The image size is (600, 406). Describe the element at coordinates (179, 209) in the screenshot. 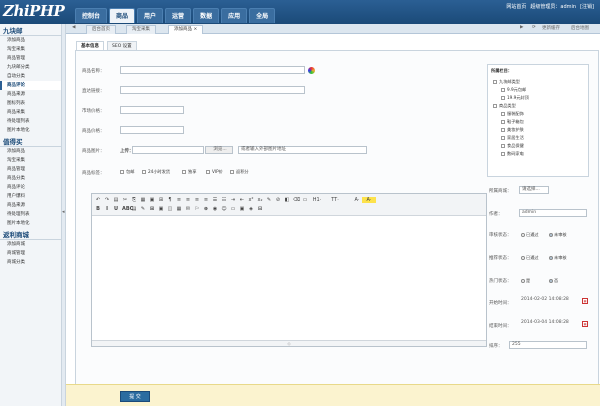

I see `toolbar-icon: ▦` at that location.